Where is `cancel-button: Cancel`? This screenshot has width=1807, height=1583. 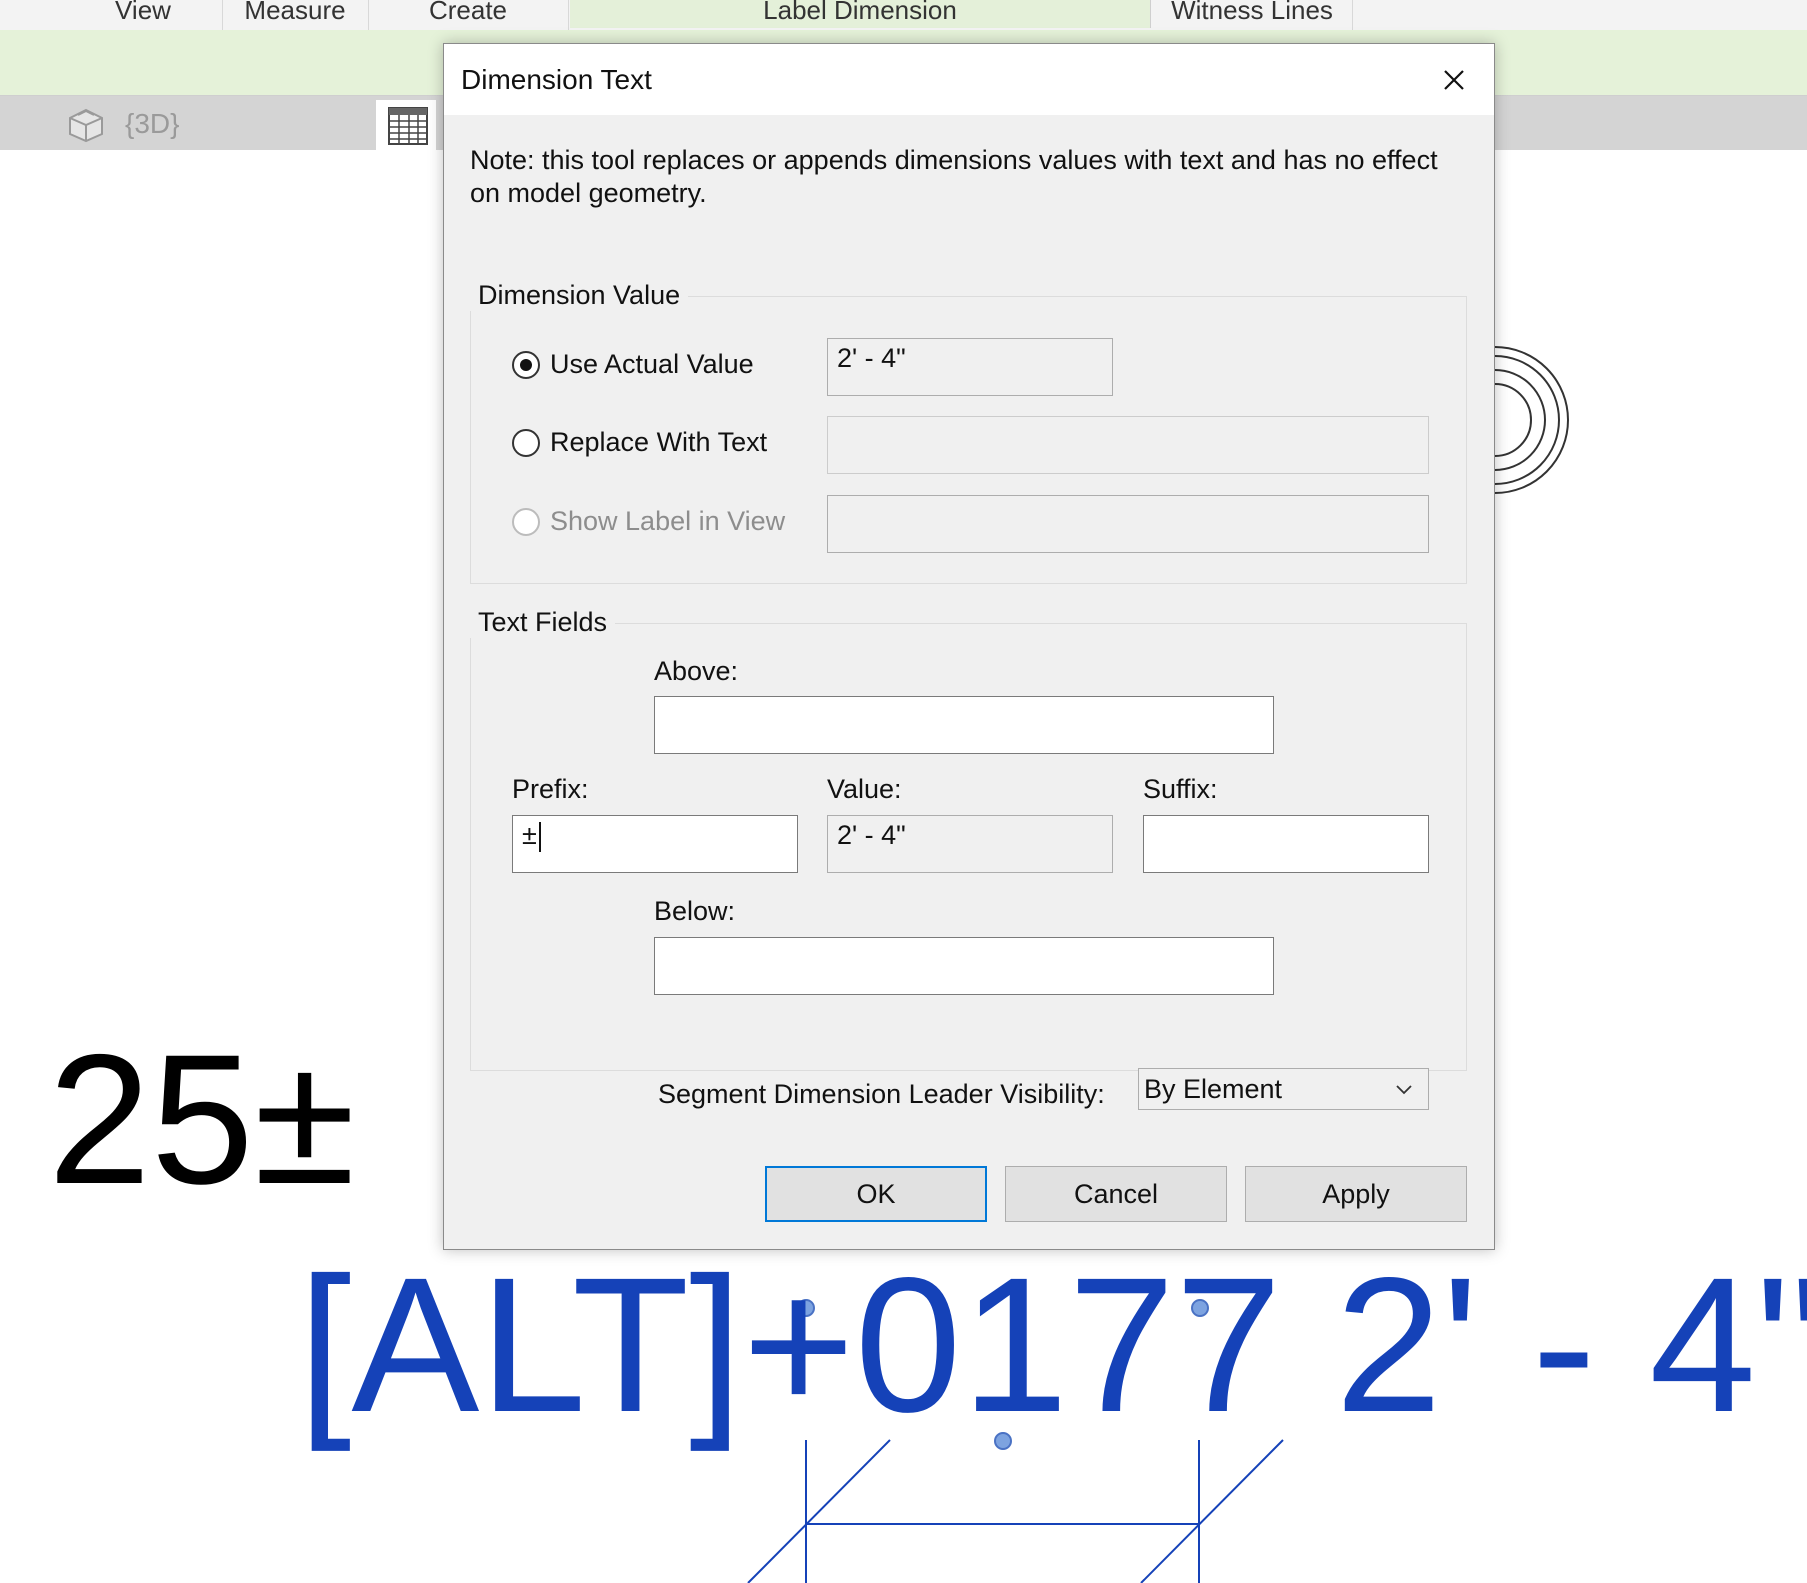 cancel-button: Cancel is located at coordinates (1116, 1194).